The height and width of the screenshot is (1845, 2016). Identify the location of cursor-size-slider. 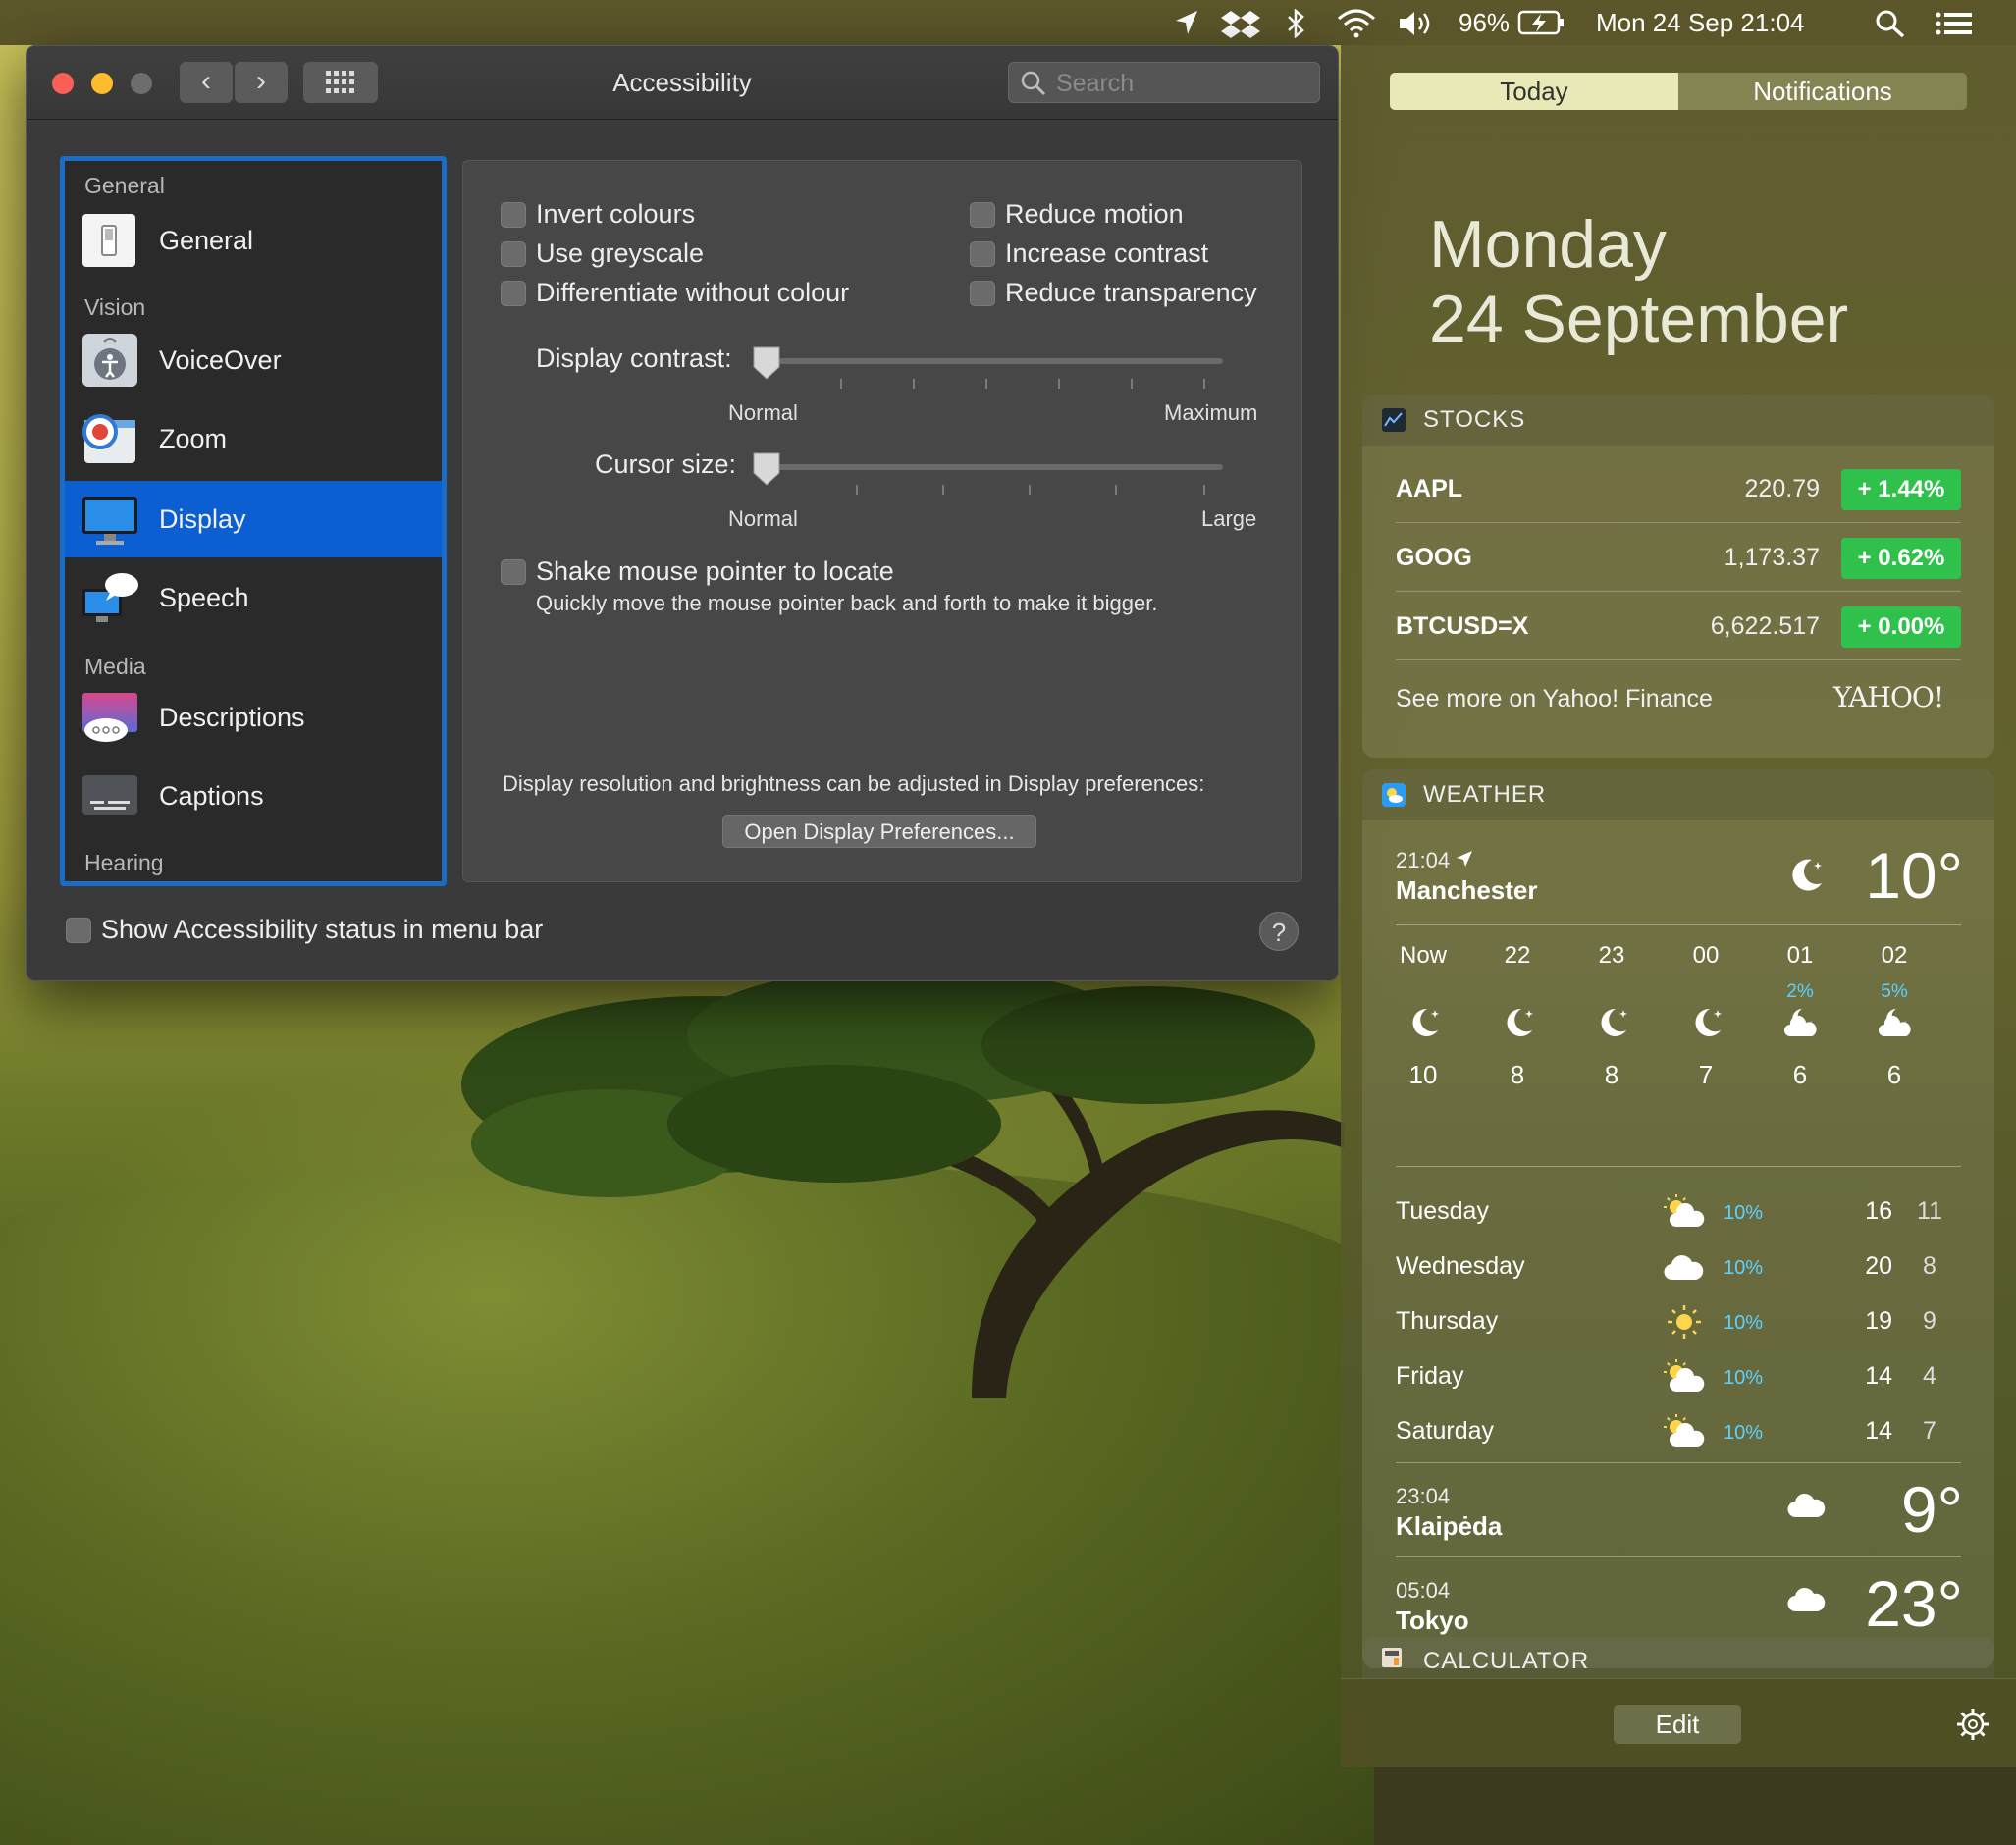
(993, 467).